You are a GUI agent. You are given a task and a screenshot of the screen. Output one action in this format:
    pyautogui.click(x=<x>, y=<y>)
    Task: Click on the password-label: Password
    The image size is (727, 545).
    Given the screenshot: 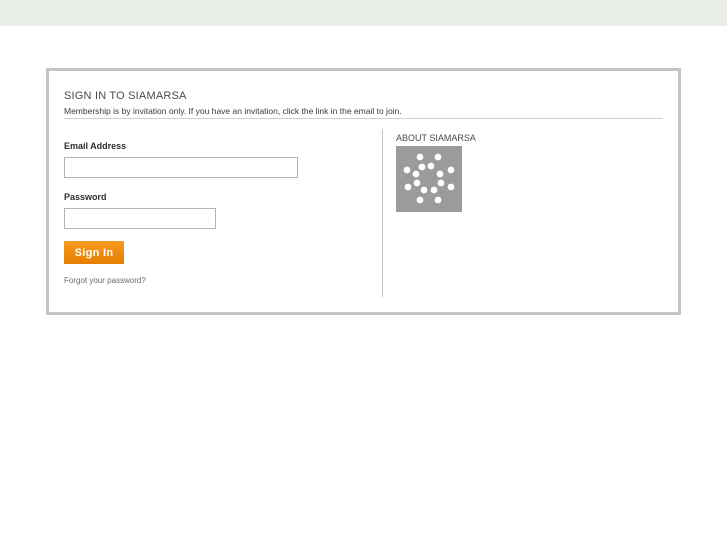 What is the action you would take?
    pyautogui.click(x=85, y=197)
    